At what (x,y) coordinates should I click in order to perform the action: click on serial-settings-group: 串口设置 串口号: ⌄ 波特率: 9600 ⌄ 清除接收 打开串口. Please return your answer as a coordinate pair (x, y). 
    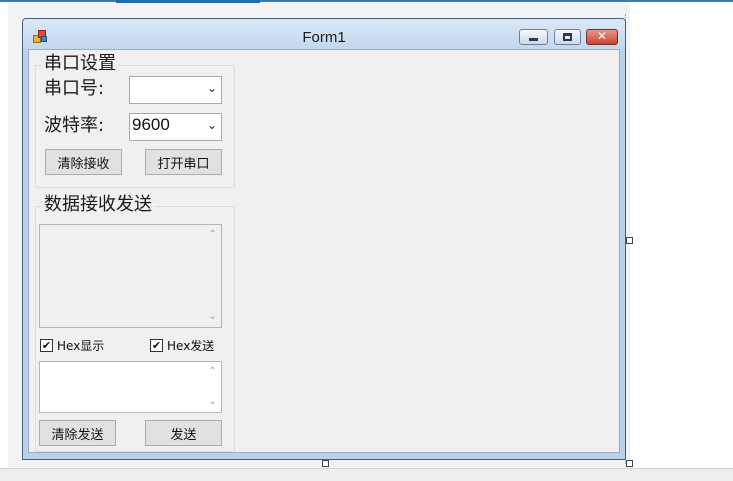
    Looking at the image, I should click on (135, 121).